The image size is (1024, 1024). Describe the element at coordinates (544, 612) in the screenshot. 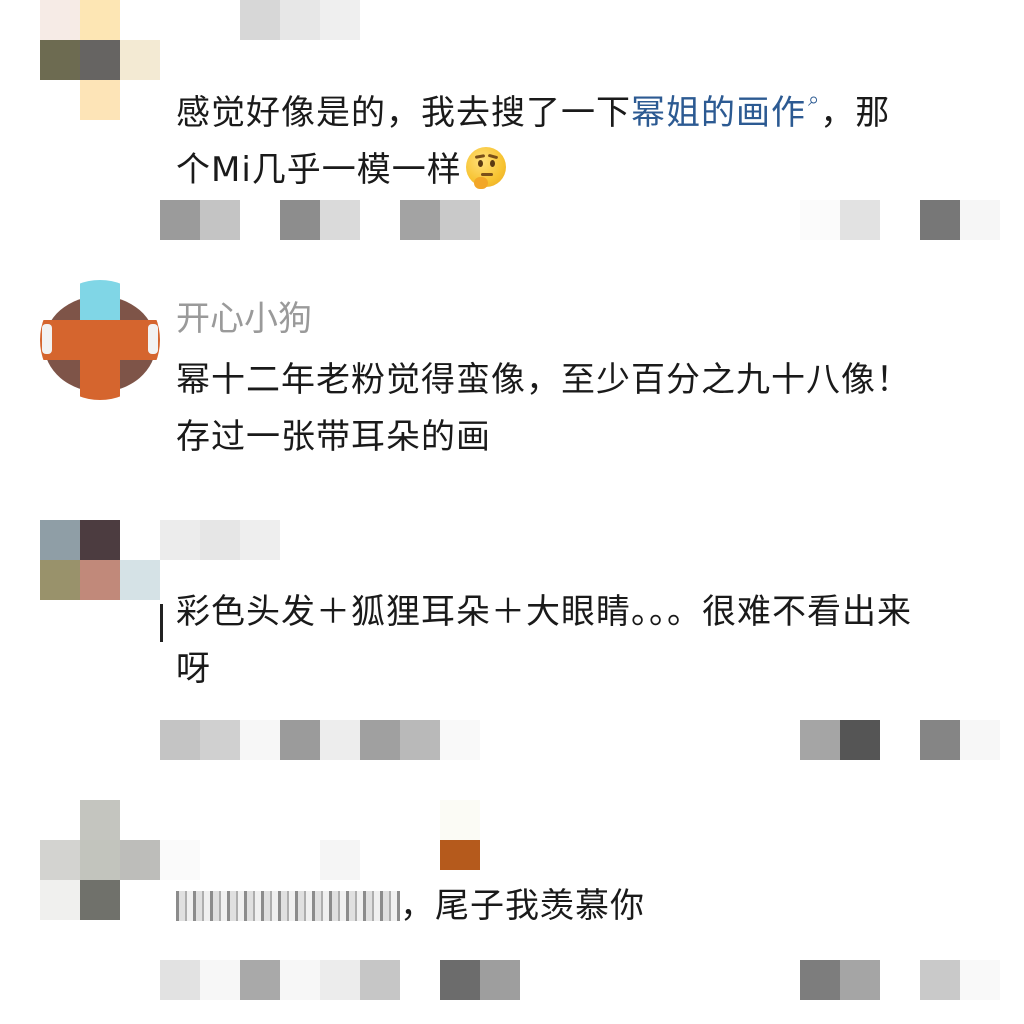

I see `comment-text-line1: 彩色头发＋狐狸耳朵＋大眼睛。。。很难不看出来` at that location.